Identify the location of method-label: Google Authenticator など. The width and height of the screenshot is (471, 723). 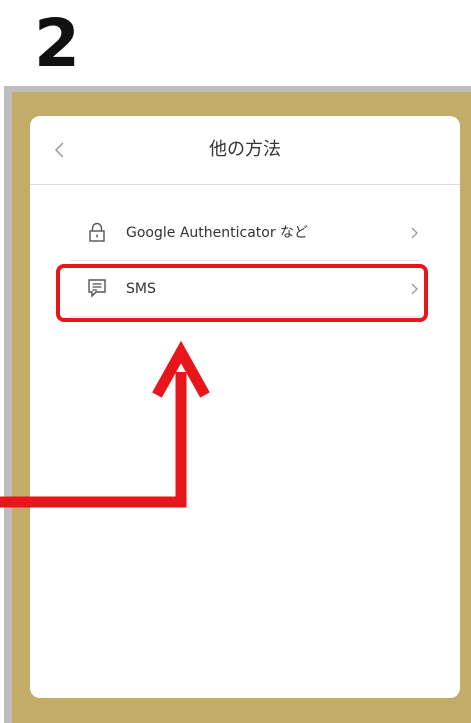
(217, 233).